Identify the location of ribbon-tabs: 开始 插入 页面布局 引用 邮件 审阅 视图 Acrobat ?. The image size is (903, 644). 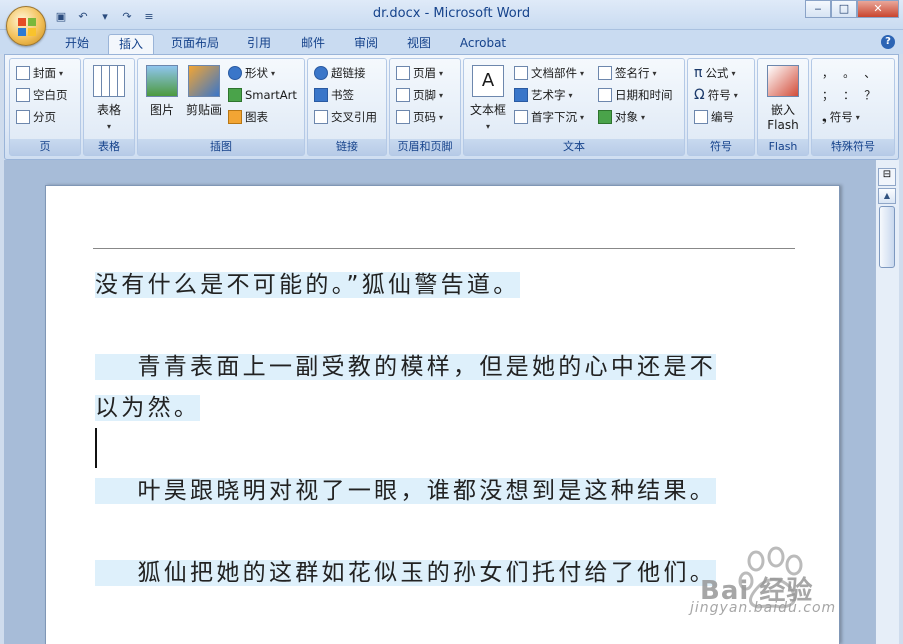
(451, 42).